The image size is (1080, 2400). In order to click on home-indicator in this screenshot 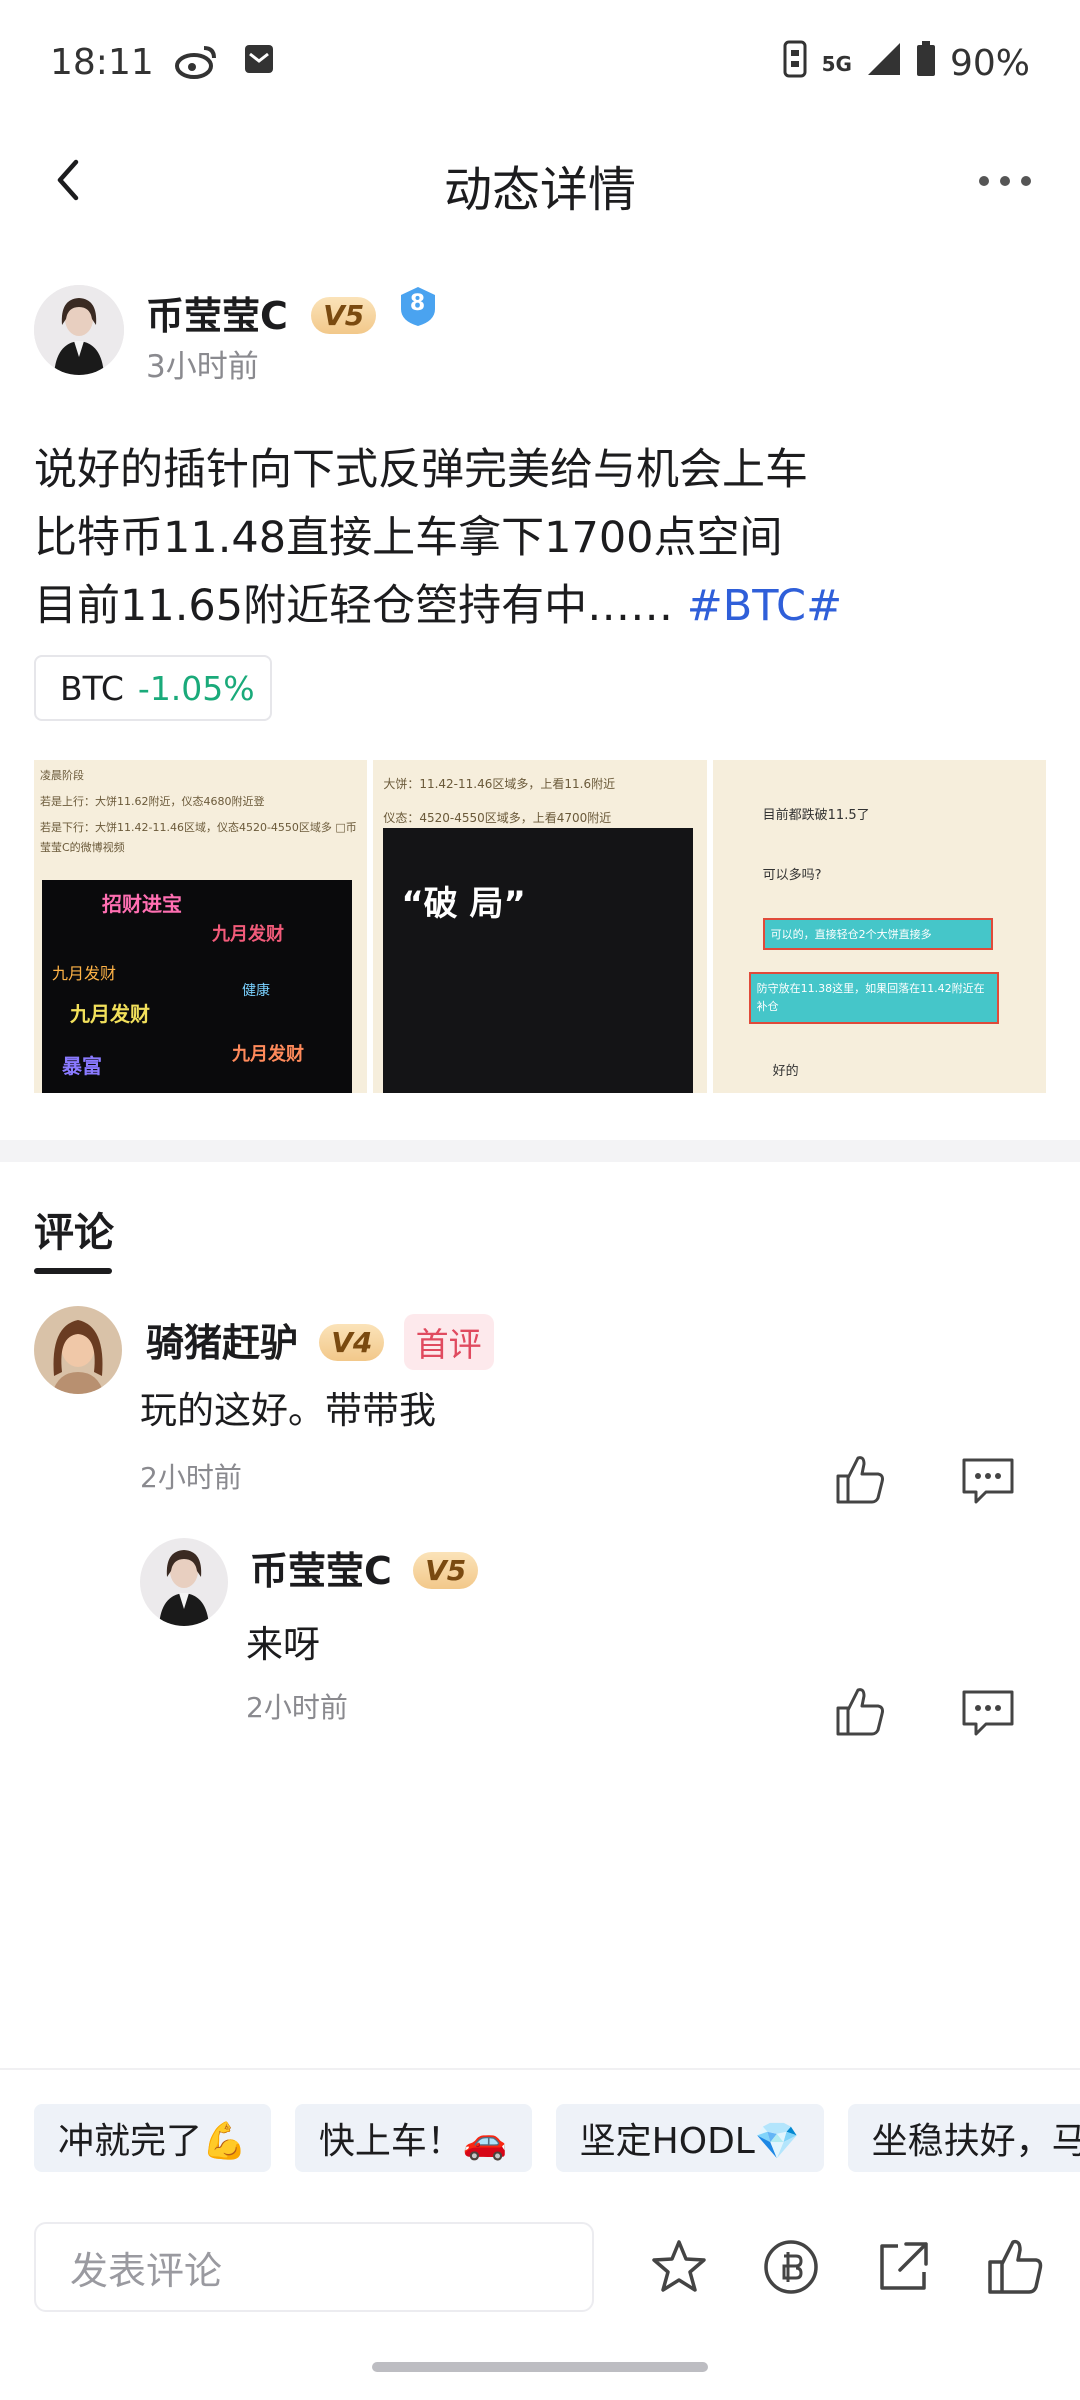, I will do `click(540, 2367)`.